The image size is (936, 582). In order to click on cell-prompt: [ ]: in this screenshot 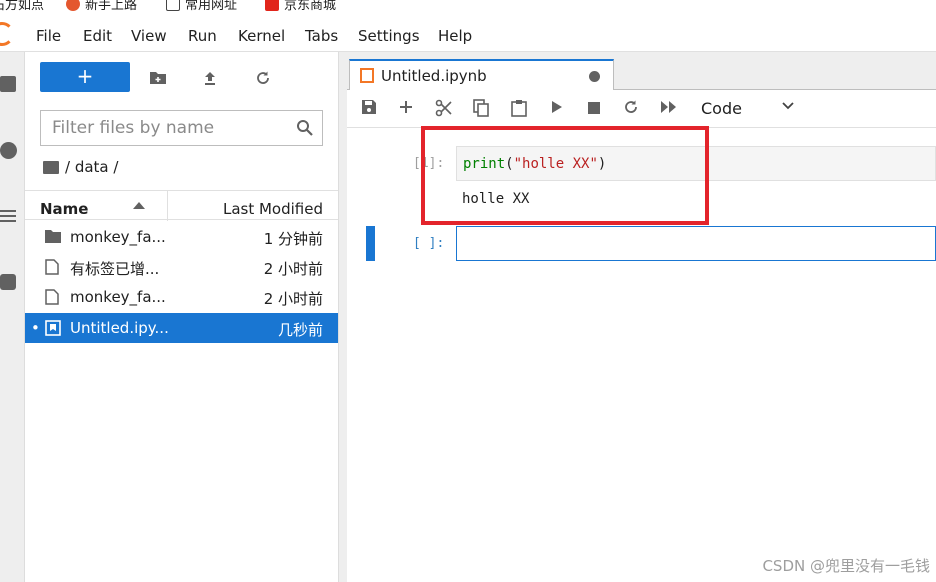, I will do `click(429, 243)`.